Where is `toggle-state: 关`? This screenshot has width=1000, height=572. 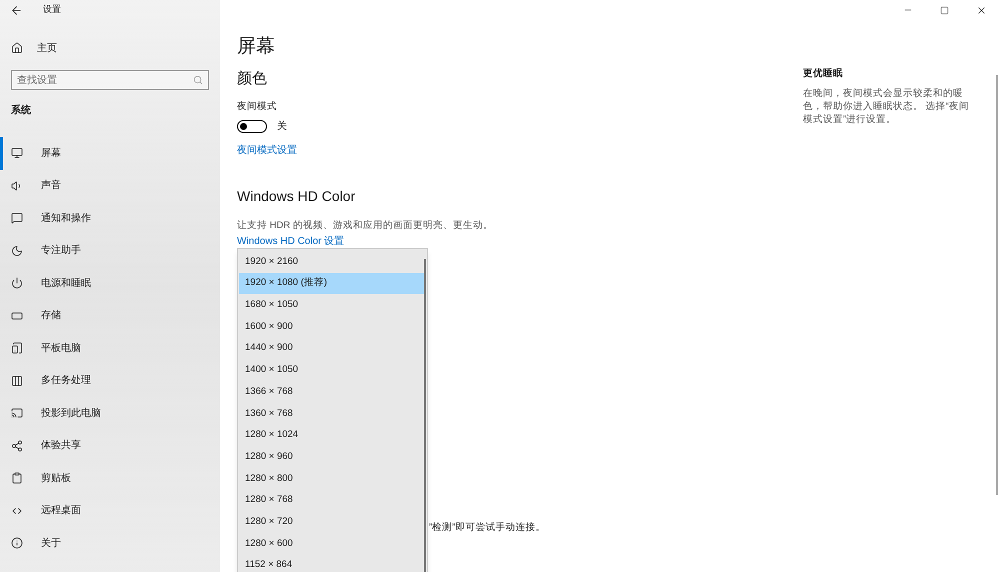
toggle-state: 关 is located at coordinates (282, 127).